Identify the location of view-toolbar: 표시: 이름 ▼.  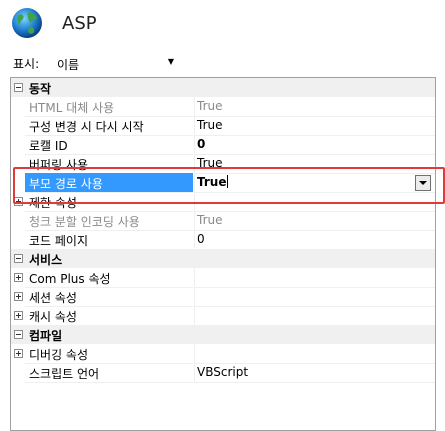
(220, 63).